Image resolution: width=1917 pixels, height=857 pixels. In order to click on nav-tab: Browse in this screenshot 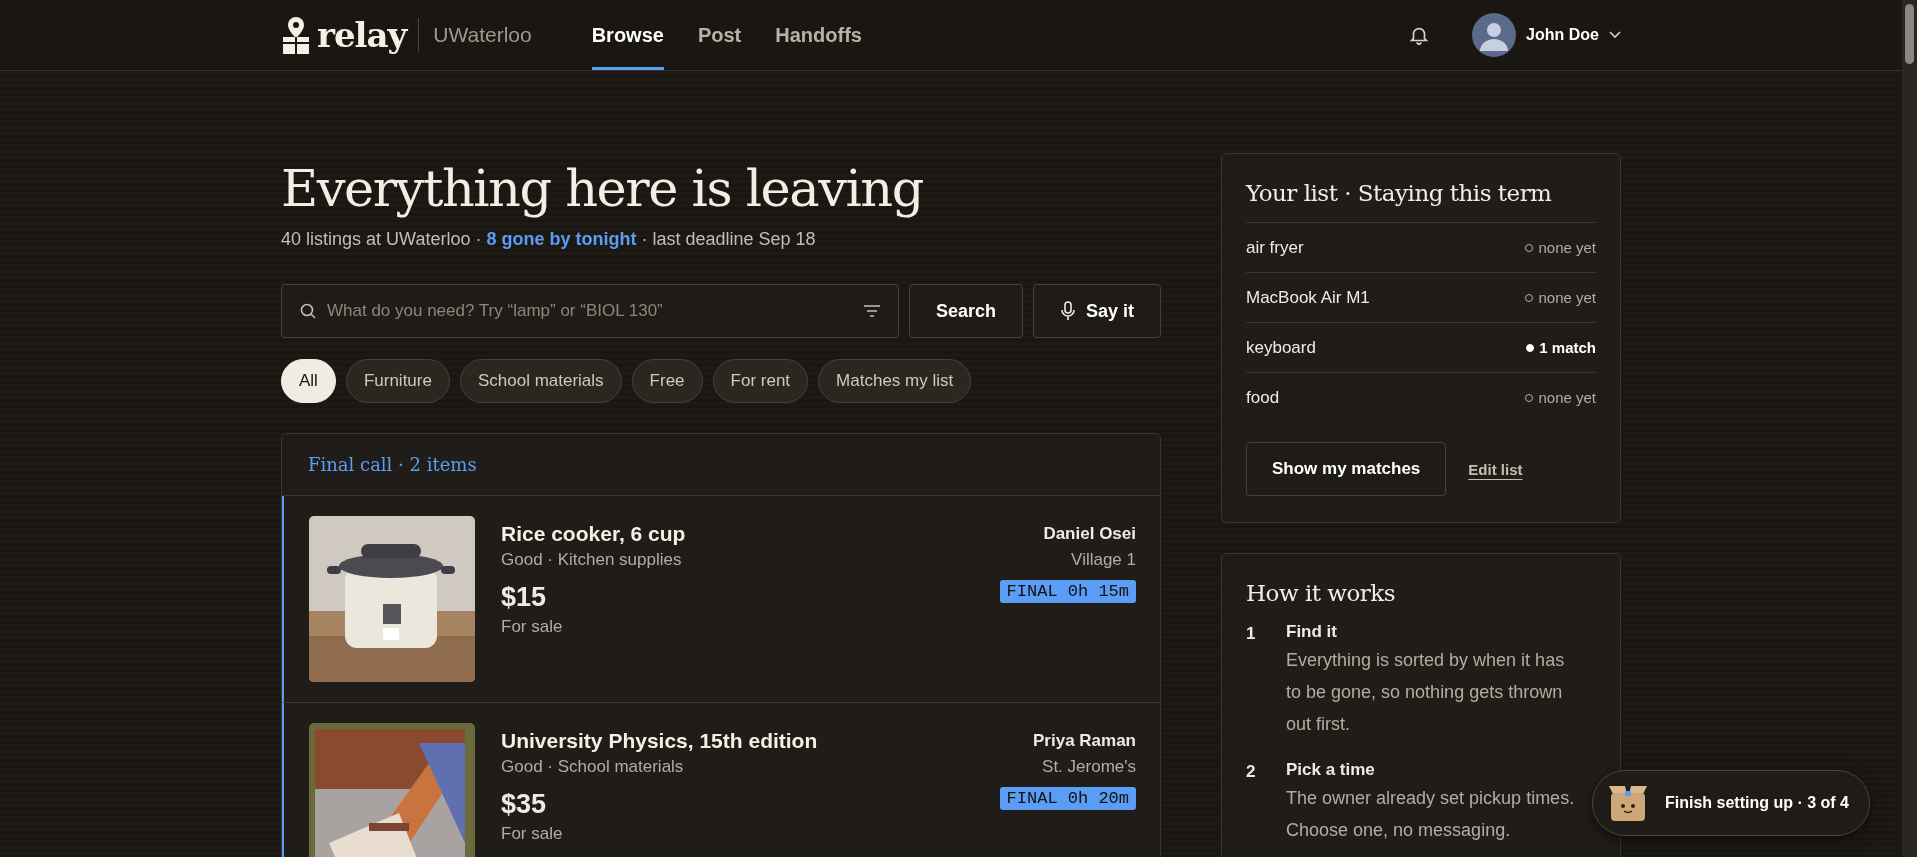, I will do `click(627, 35)`.